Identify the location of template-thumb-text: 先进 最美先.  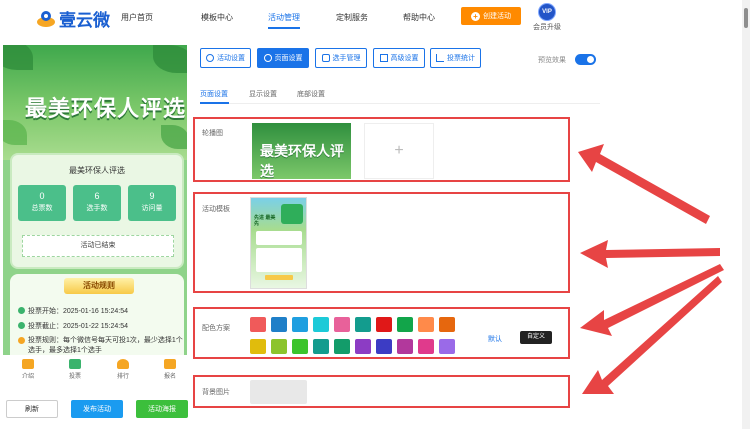
(265, 221).